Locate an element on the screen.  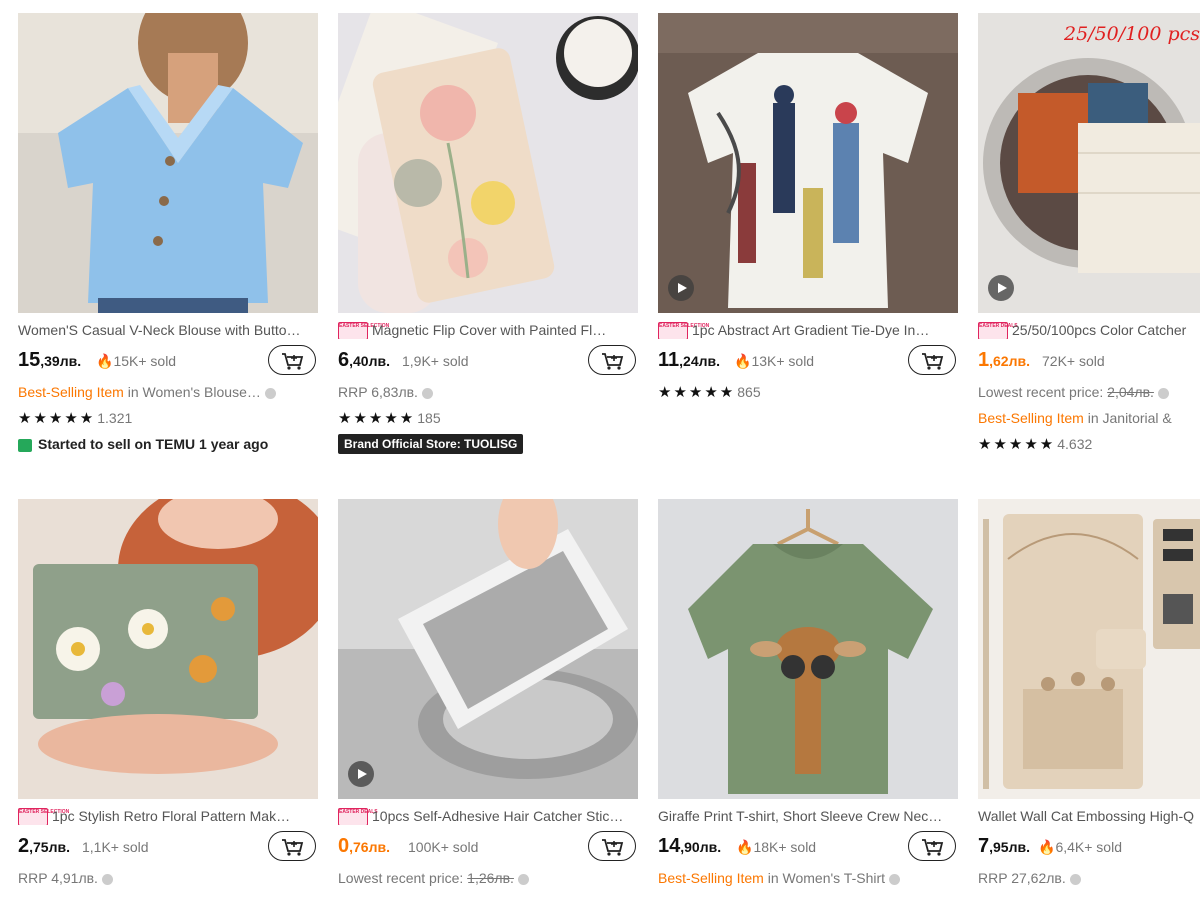
lowest-price-line: Lowest recent price: 1,26лв. is located at coordinates (488, 878).